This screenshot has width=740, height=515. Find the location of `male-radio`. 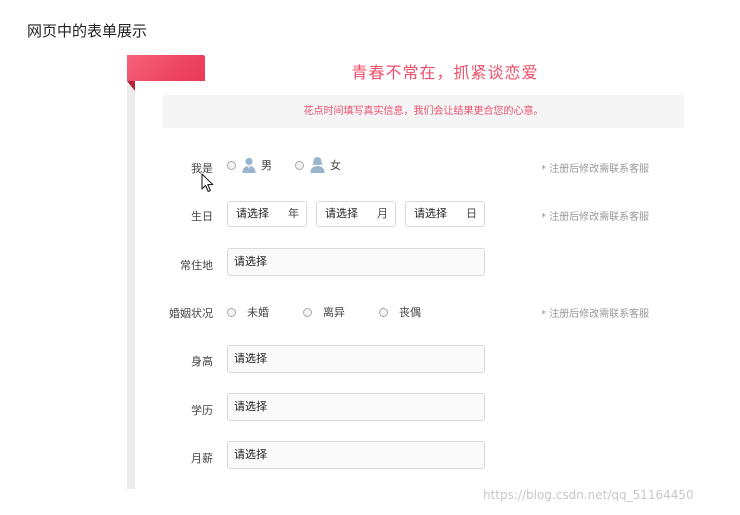

male-radio is located at coordinates (231, 165).